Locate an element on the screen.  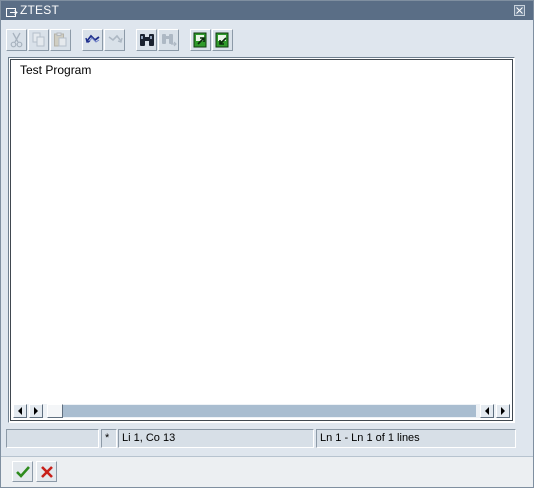
editor-line: Test Program is located at coordinates (55, 70).